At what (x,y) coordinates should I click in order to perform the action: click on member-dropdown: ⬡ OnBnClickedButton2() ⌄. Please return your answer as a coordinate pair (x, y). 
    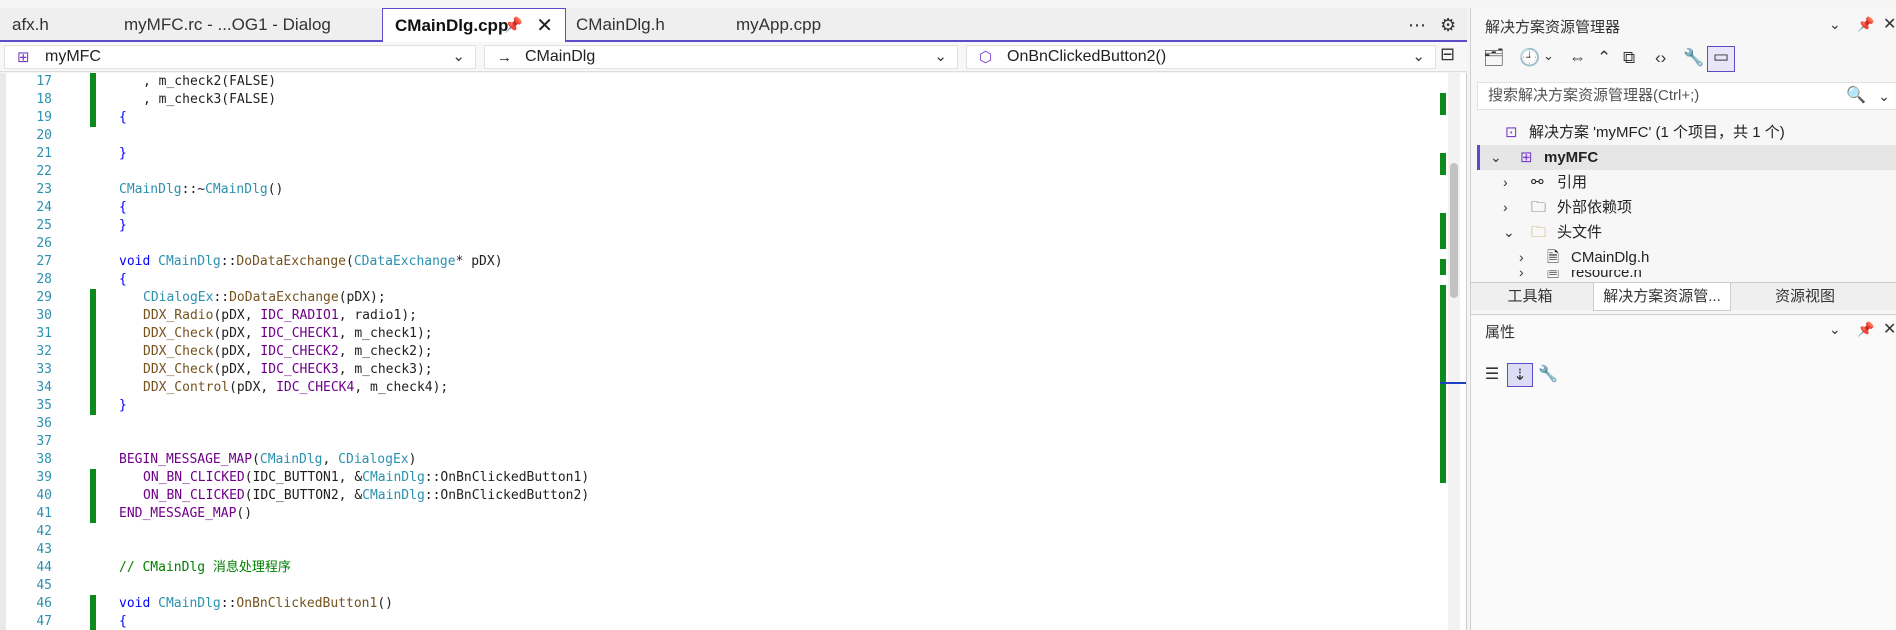
    Looking at the image, I should click on (1201, 57).